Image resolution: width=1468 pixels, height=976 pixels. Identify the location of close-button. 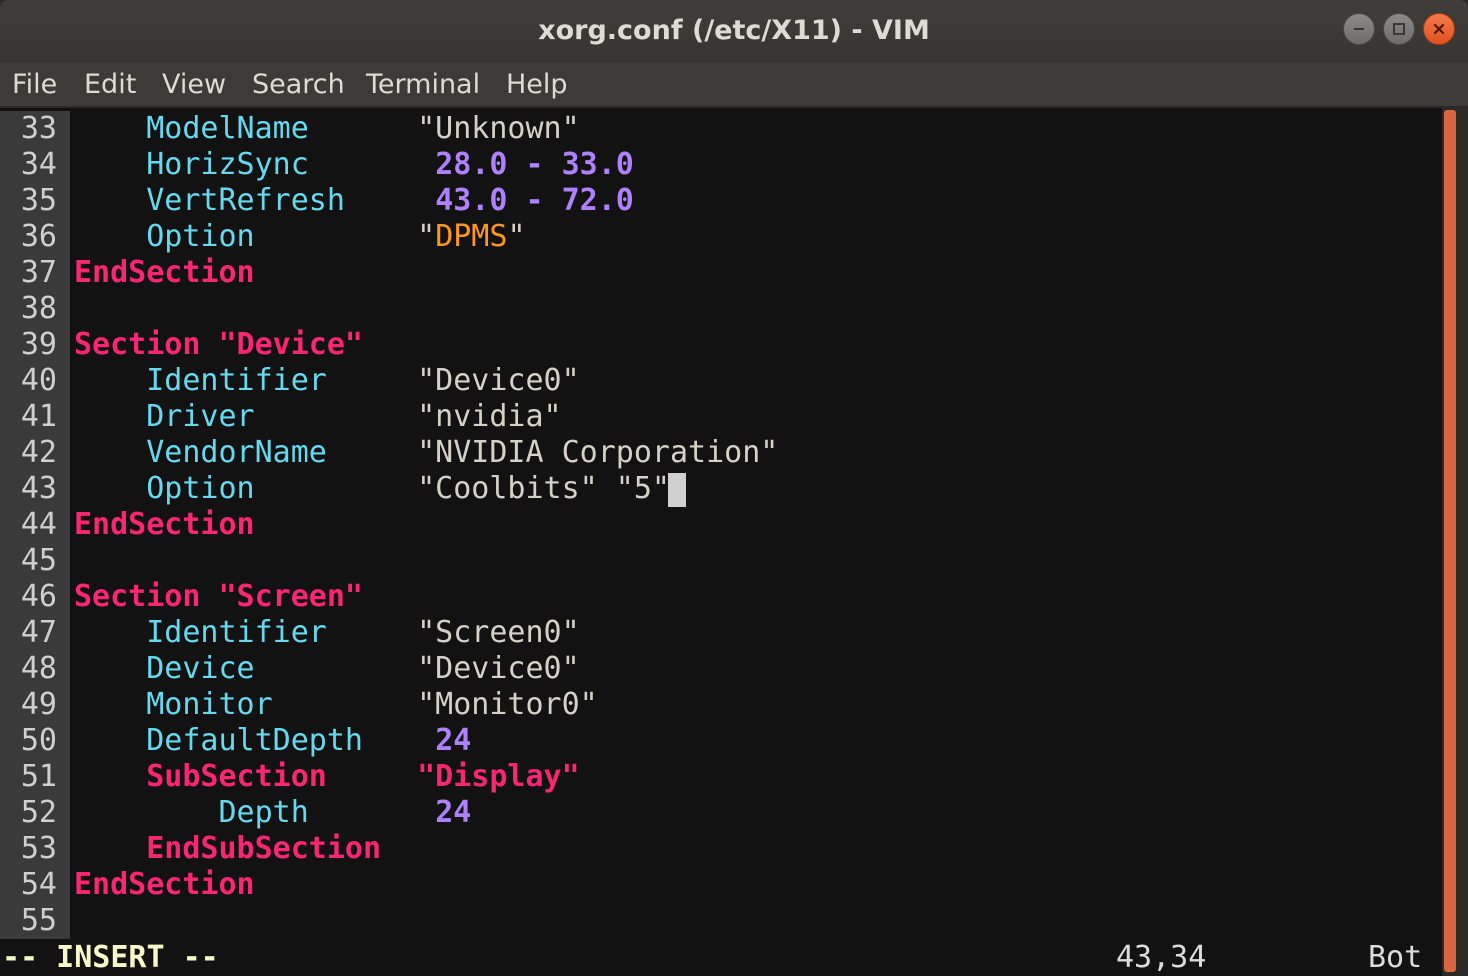
(1439, 29).